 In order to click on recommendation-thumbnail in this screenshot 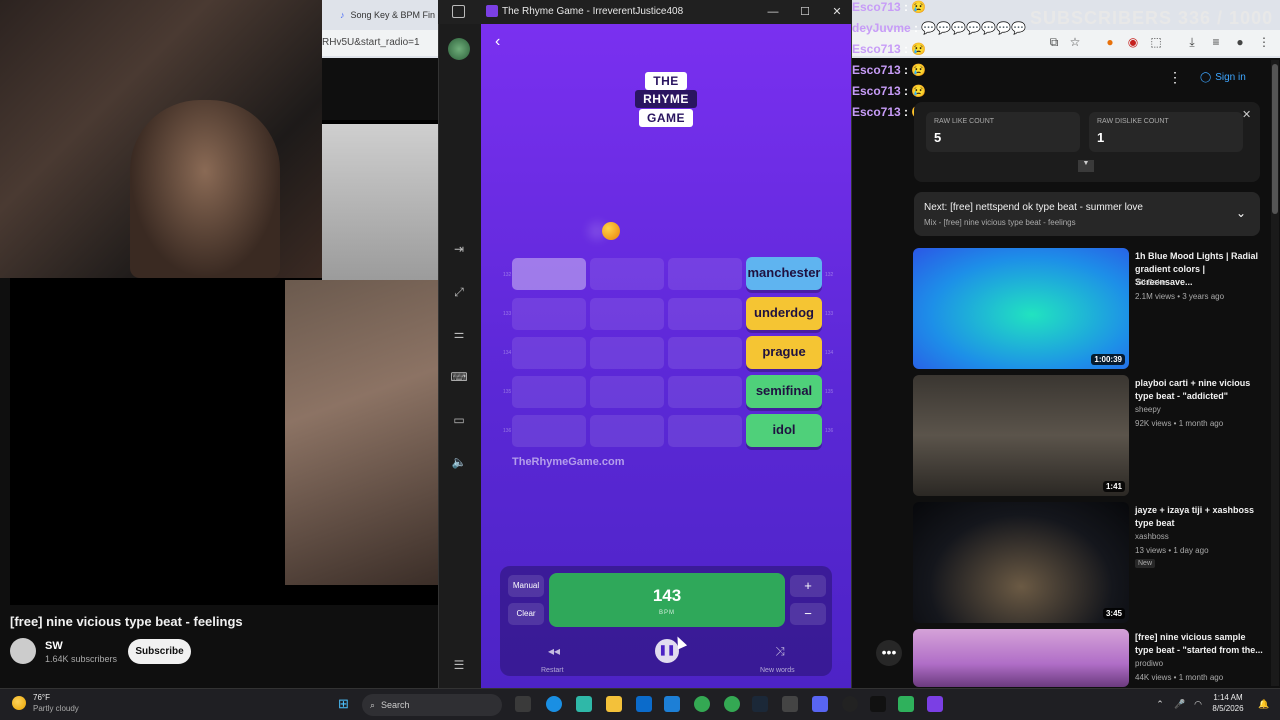, I will do `click(1021, 658)`.